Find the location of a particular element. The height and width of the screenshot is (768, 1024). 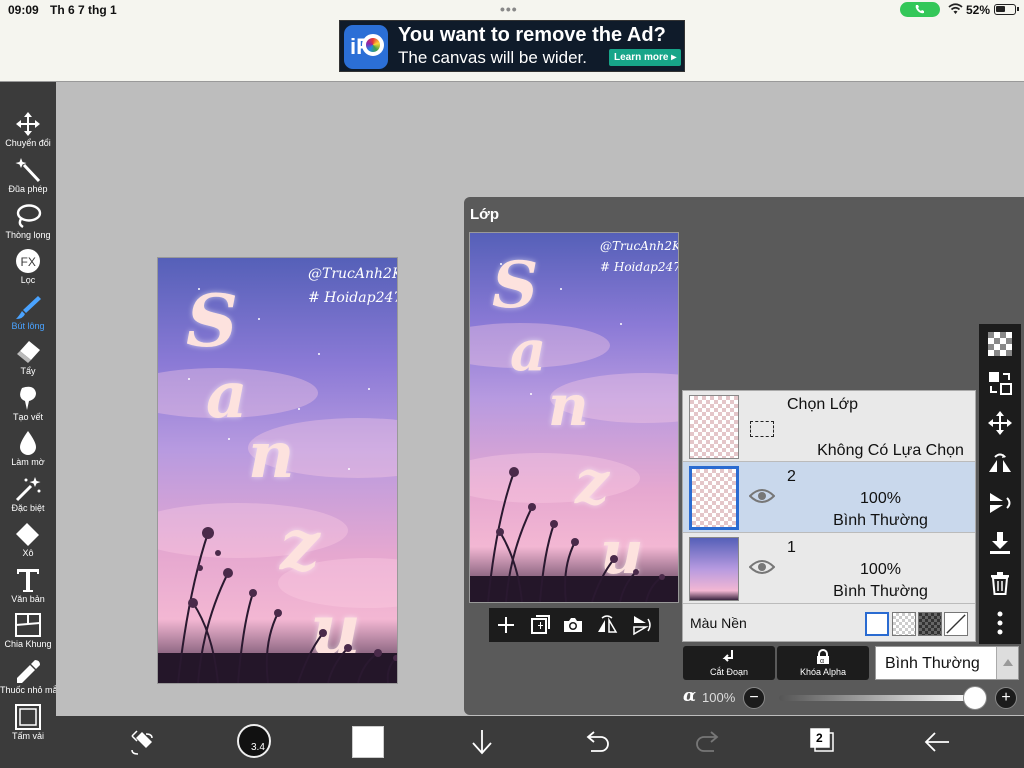

move-layer-icon is located at coordinates (1000, 423).